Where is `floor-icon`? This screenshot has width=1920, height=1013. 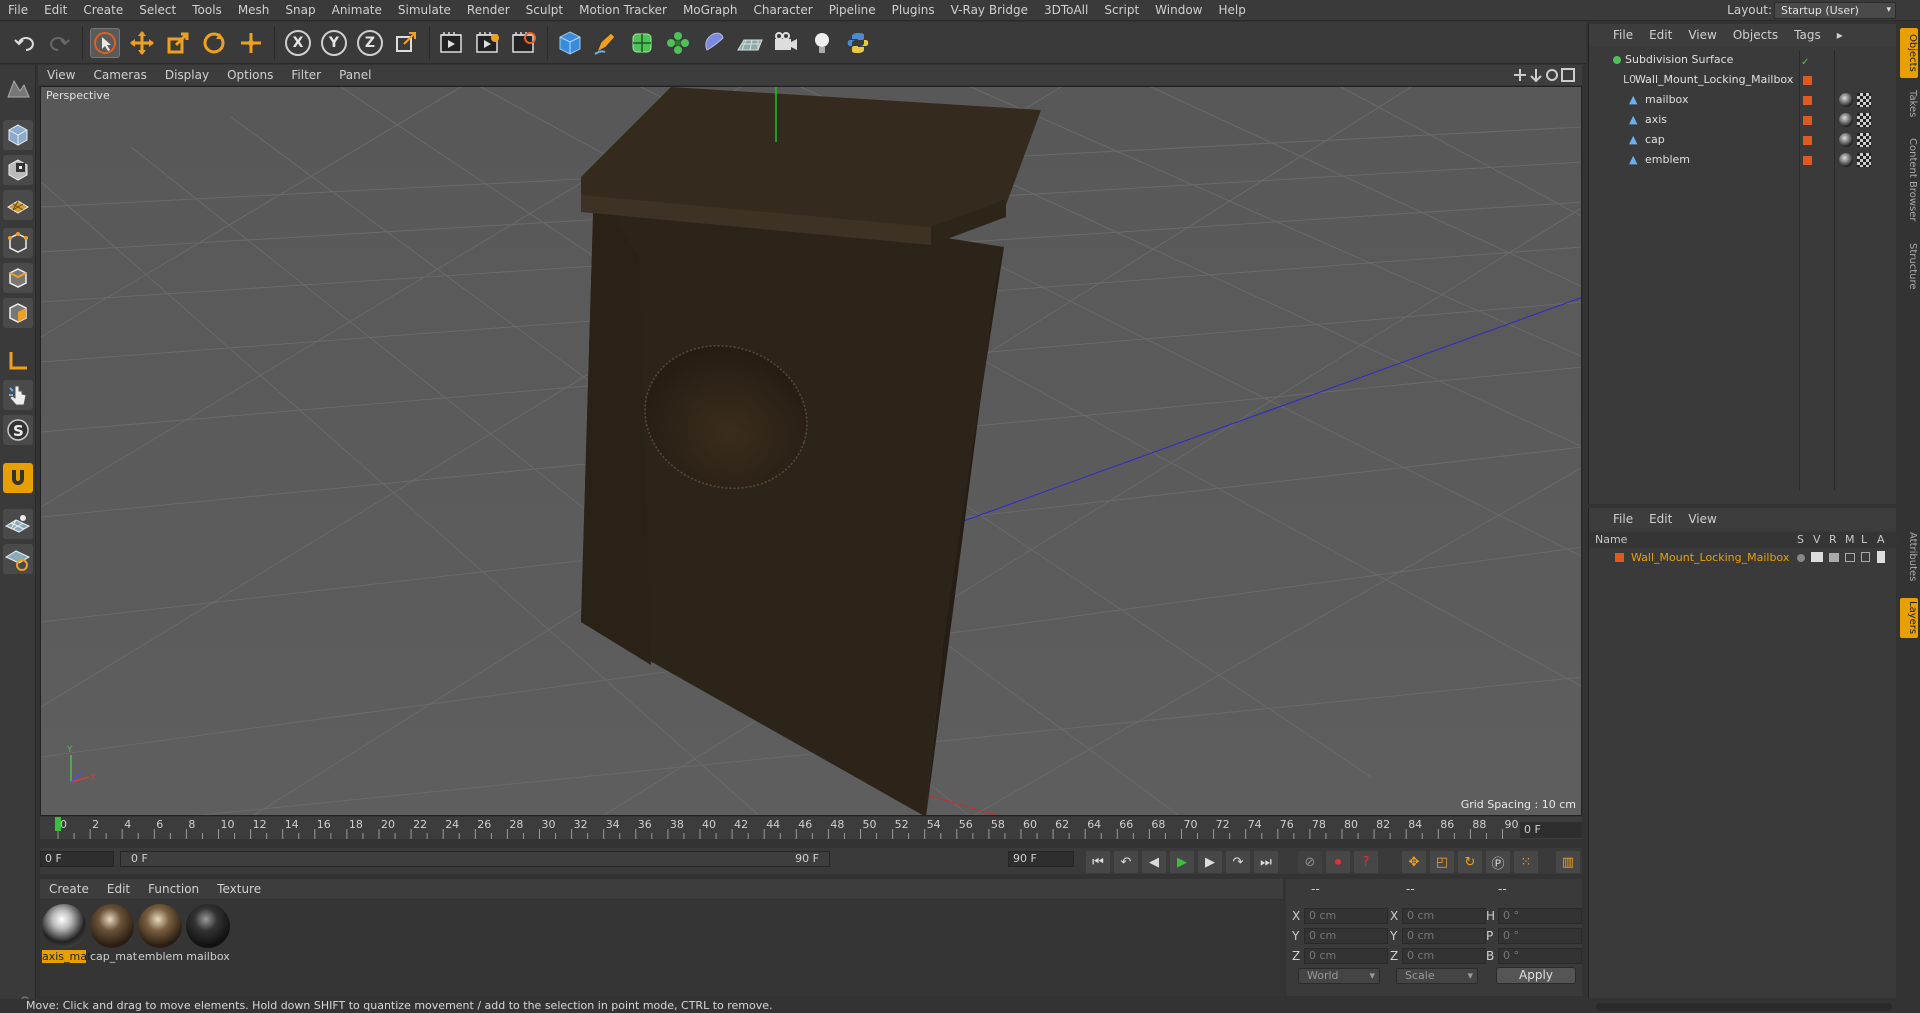
floor-icon is located at coordinates (750, 43).